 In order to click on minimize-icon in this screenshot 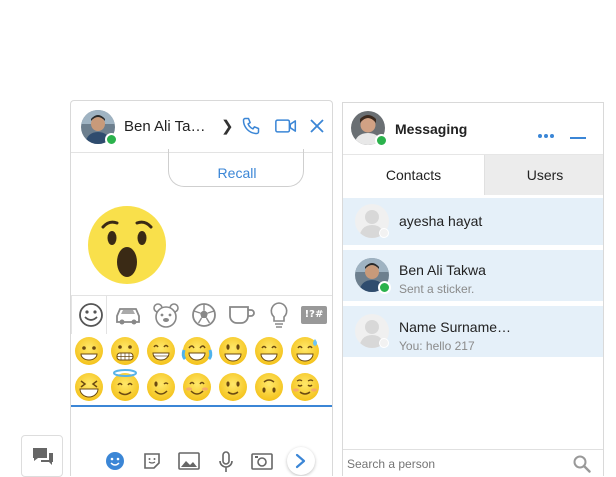, I will do `click(578, 136)`.